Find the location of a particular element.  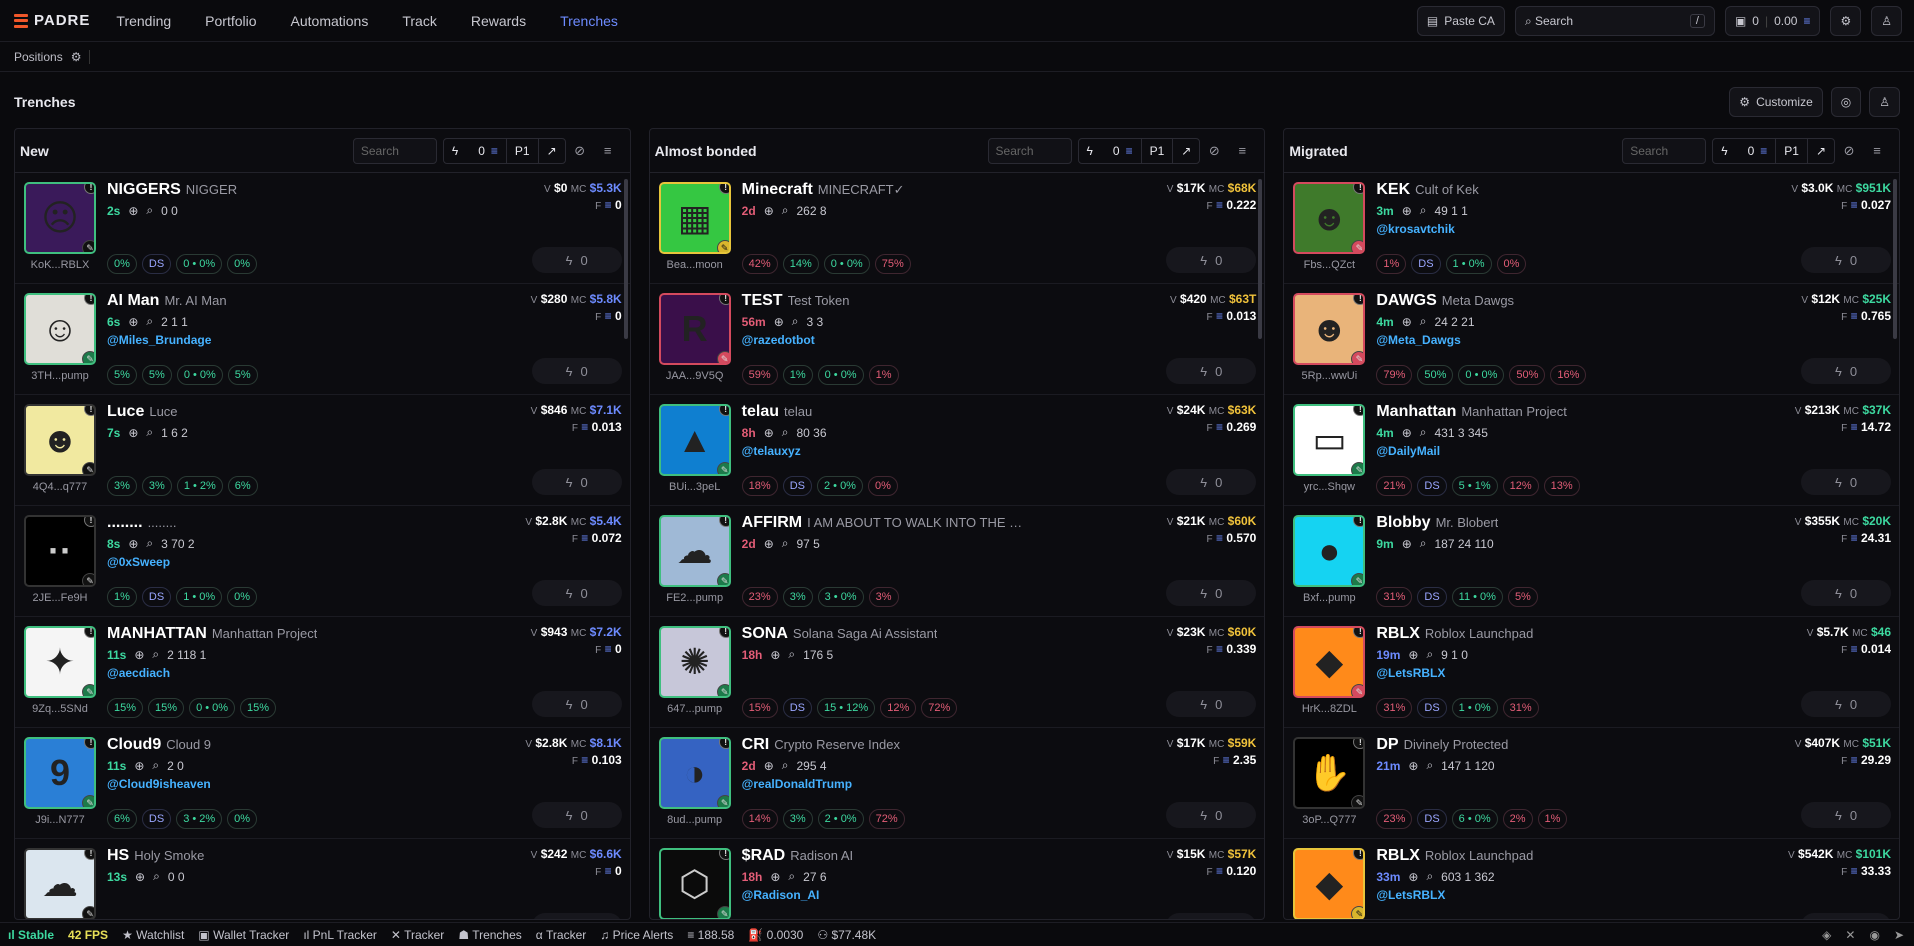

column-search-input: Search is located at coordinates (1664, 150).